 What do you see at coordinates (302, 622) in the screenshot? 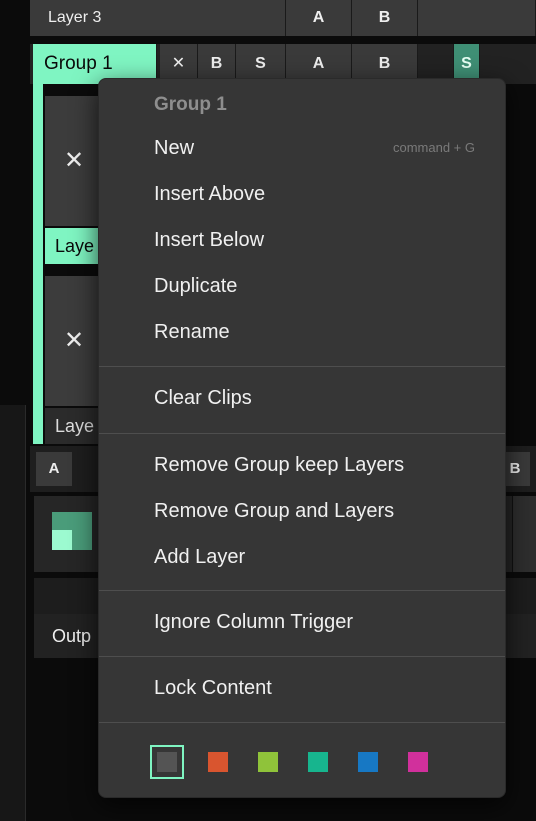
I see `menu-item-ignore-column-trigger: Ignore Column Trigger` at bounding box center [302, 622].